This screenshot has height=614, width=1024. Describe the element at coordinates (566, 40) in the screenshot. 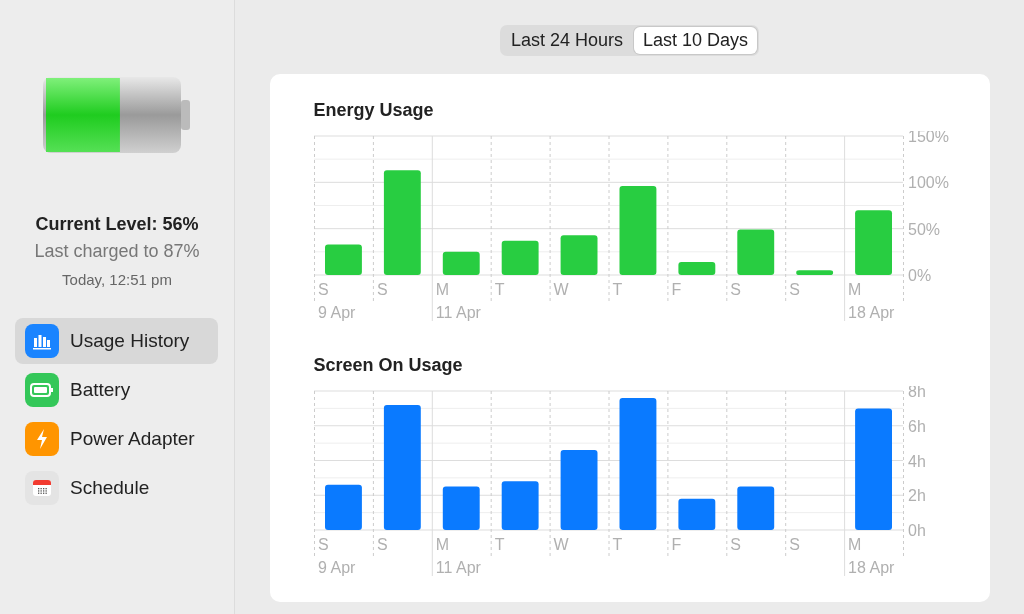

I see `range-tab: Last 24 Hours` at that location.